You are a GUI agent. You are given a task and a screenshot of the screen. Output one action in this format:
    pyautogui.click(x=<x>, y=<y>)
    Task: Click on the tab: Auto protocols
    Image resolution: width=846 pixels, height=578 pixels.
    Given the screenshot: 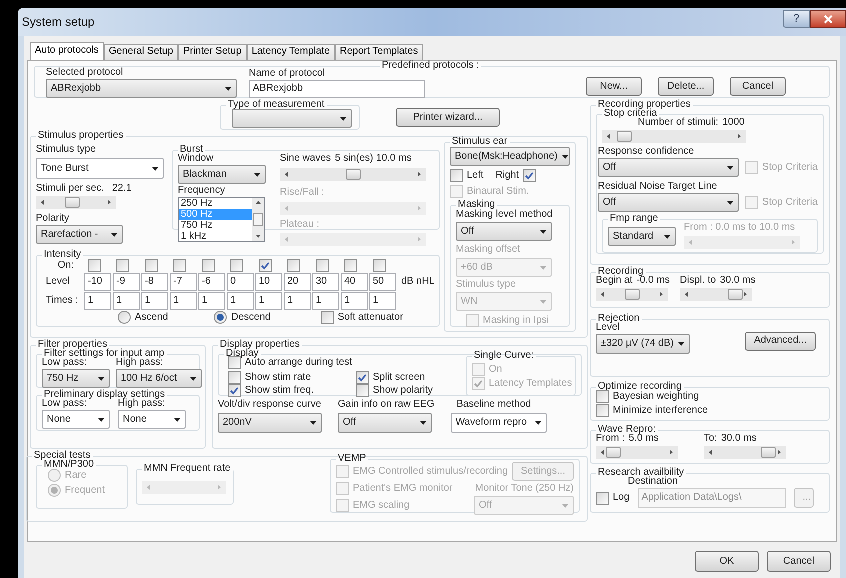 What is the action you would take?
    pyautogui.click(x=67, y=51)
    